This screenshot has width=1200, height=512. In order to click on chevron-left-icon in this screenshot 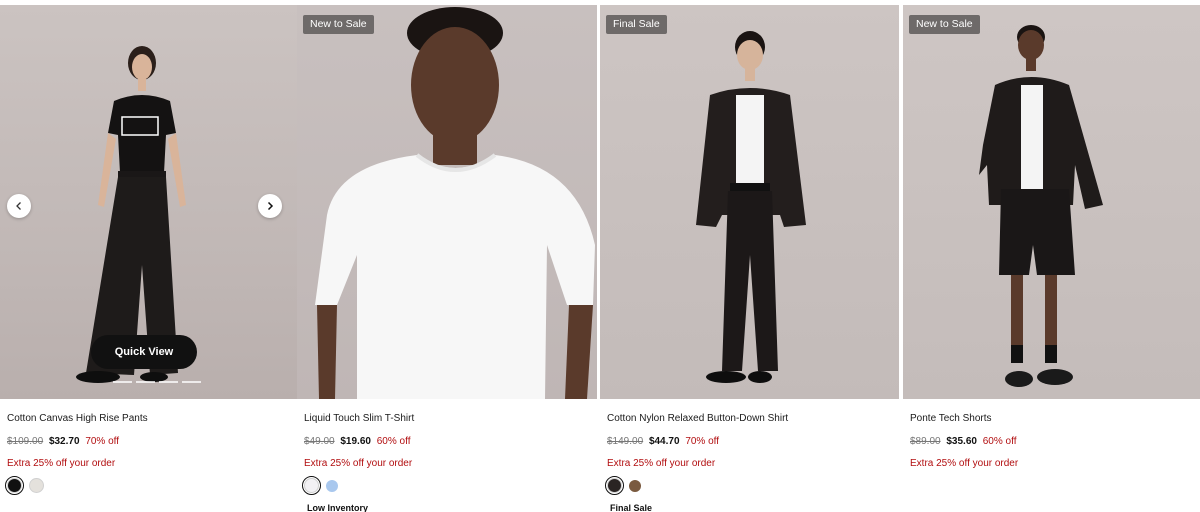, I will do `click(18, 206)`.